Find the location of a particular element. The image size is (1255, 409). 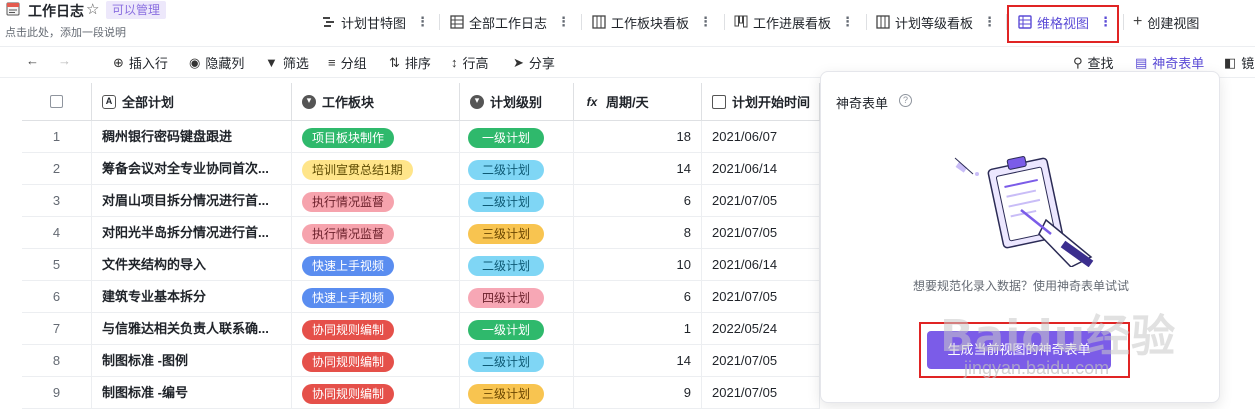

table-row: 2 筹备会议对全专业协同首次... 培训宣贯总结1期 二级计划 14 2021/06/14 is located at coordinates (421, 169).